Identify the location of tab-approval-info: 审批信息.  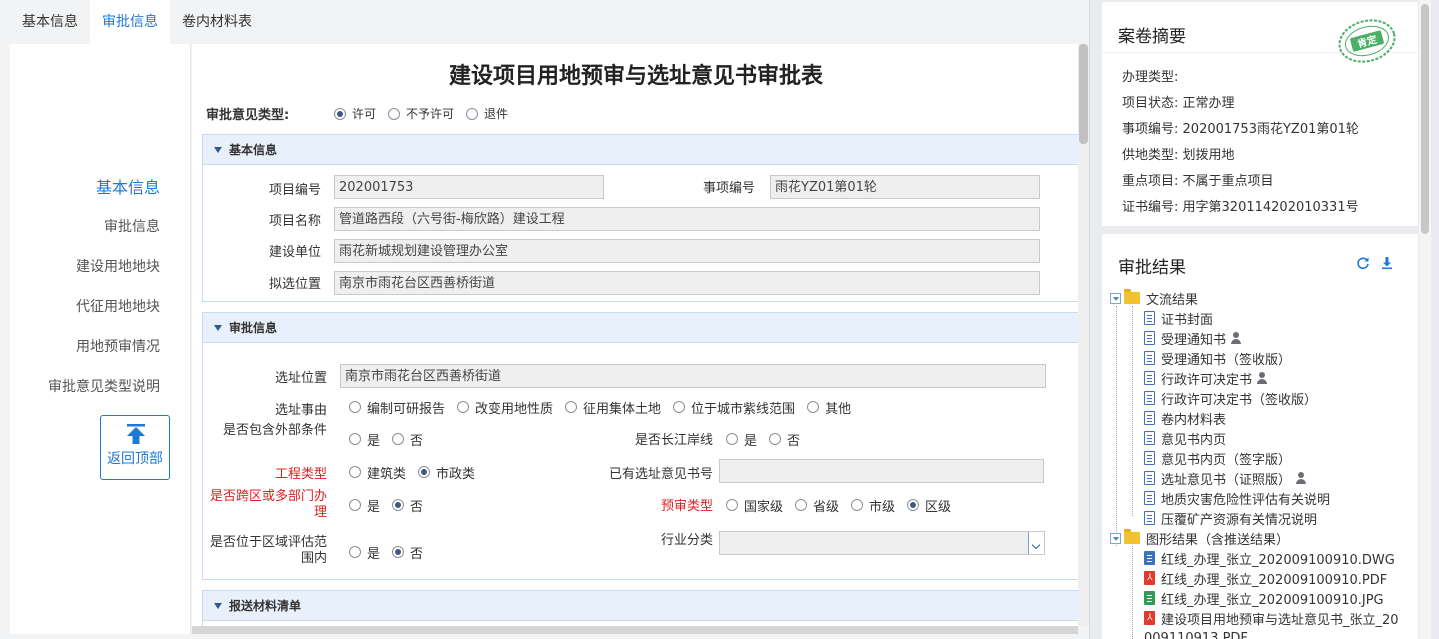
(130, 22).